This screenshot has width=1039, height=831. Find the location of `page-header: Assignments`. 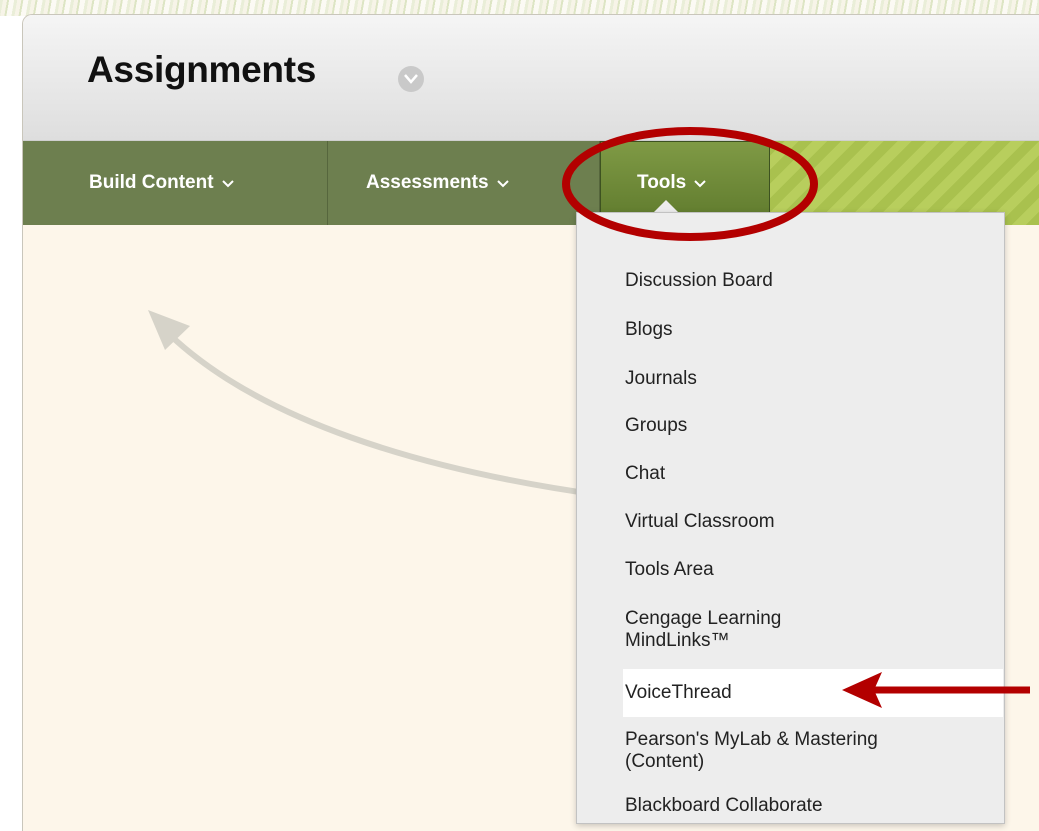

page-header: Assignments is located at coordinates (531, 78).